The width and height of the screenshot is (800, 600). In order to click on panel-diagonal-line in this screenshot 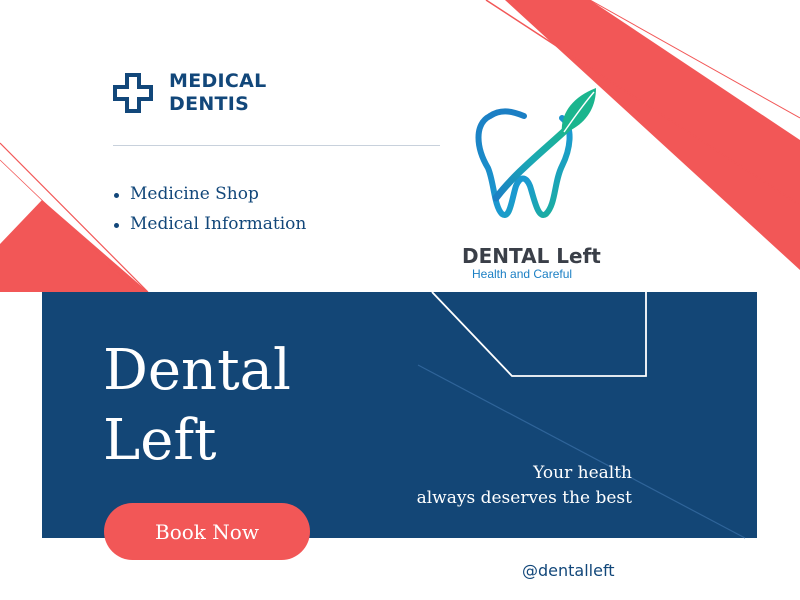, I will do `click(581, 451)`.